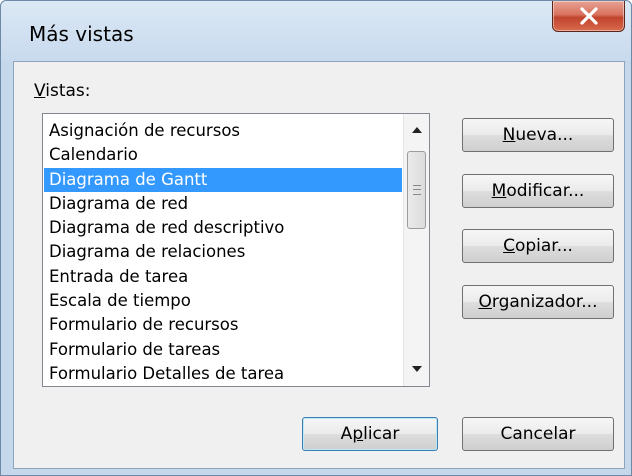  I want to click on title-bar: Más vistas, so click(316, 31).